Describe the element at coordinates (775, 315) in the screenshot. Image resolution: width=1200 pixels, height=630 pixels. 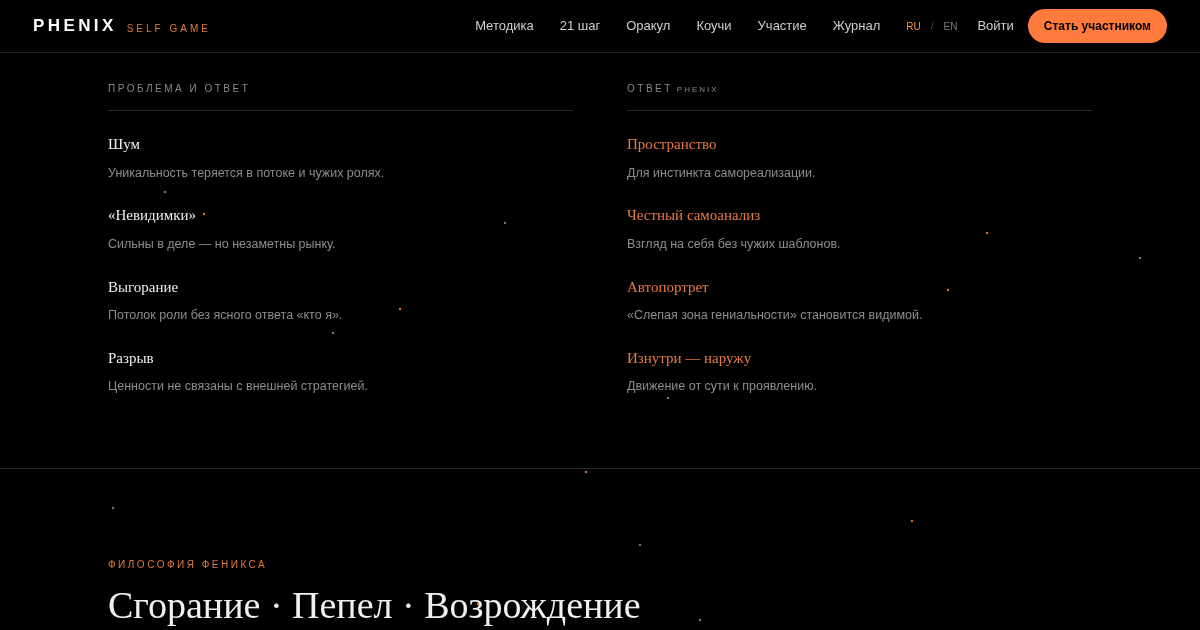
I see `item-description: «Слепая зона гениальности» становится видимой.` at that location.